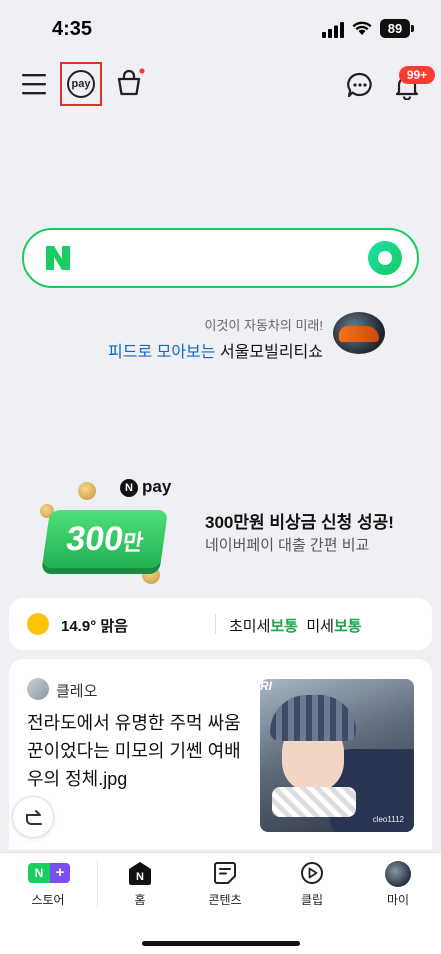  Describe the element at coordinates (250, 626) in the screenshot. I see `fine-dust-label: 초미세` at that location.